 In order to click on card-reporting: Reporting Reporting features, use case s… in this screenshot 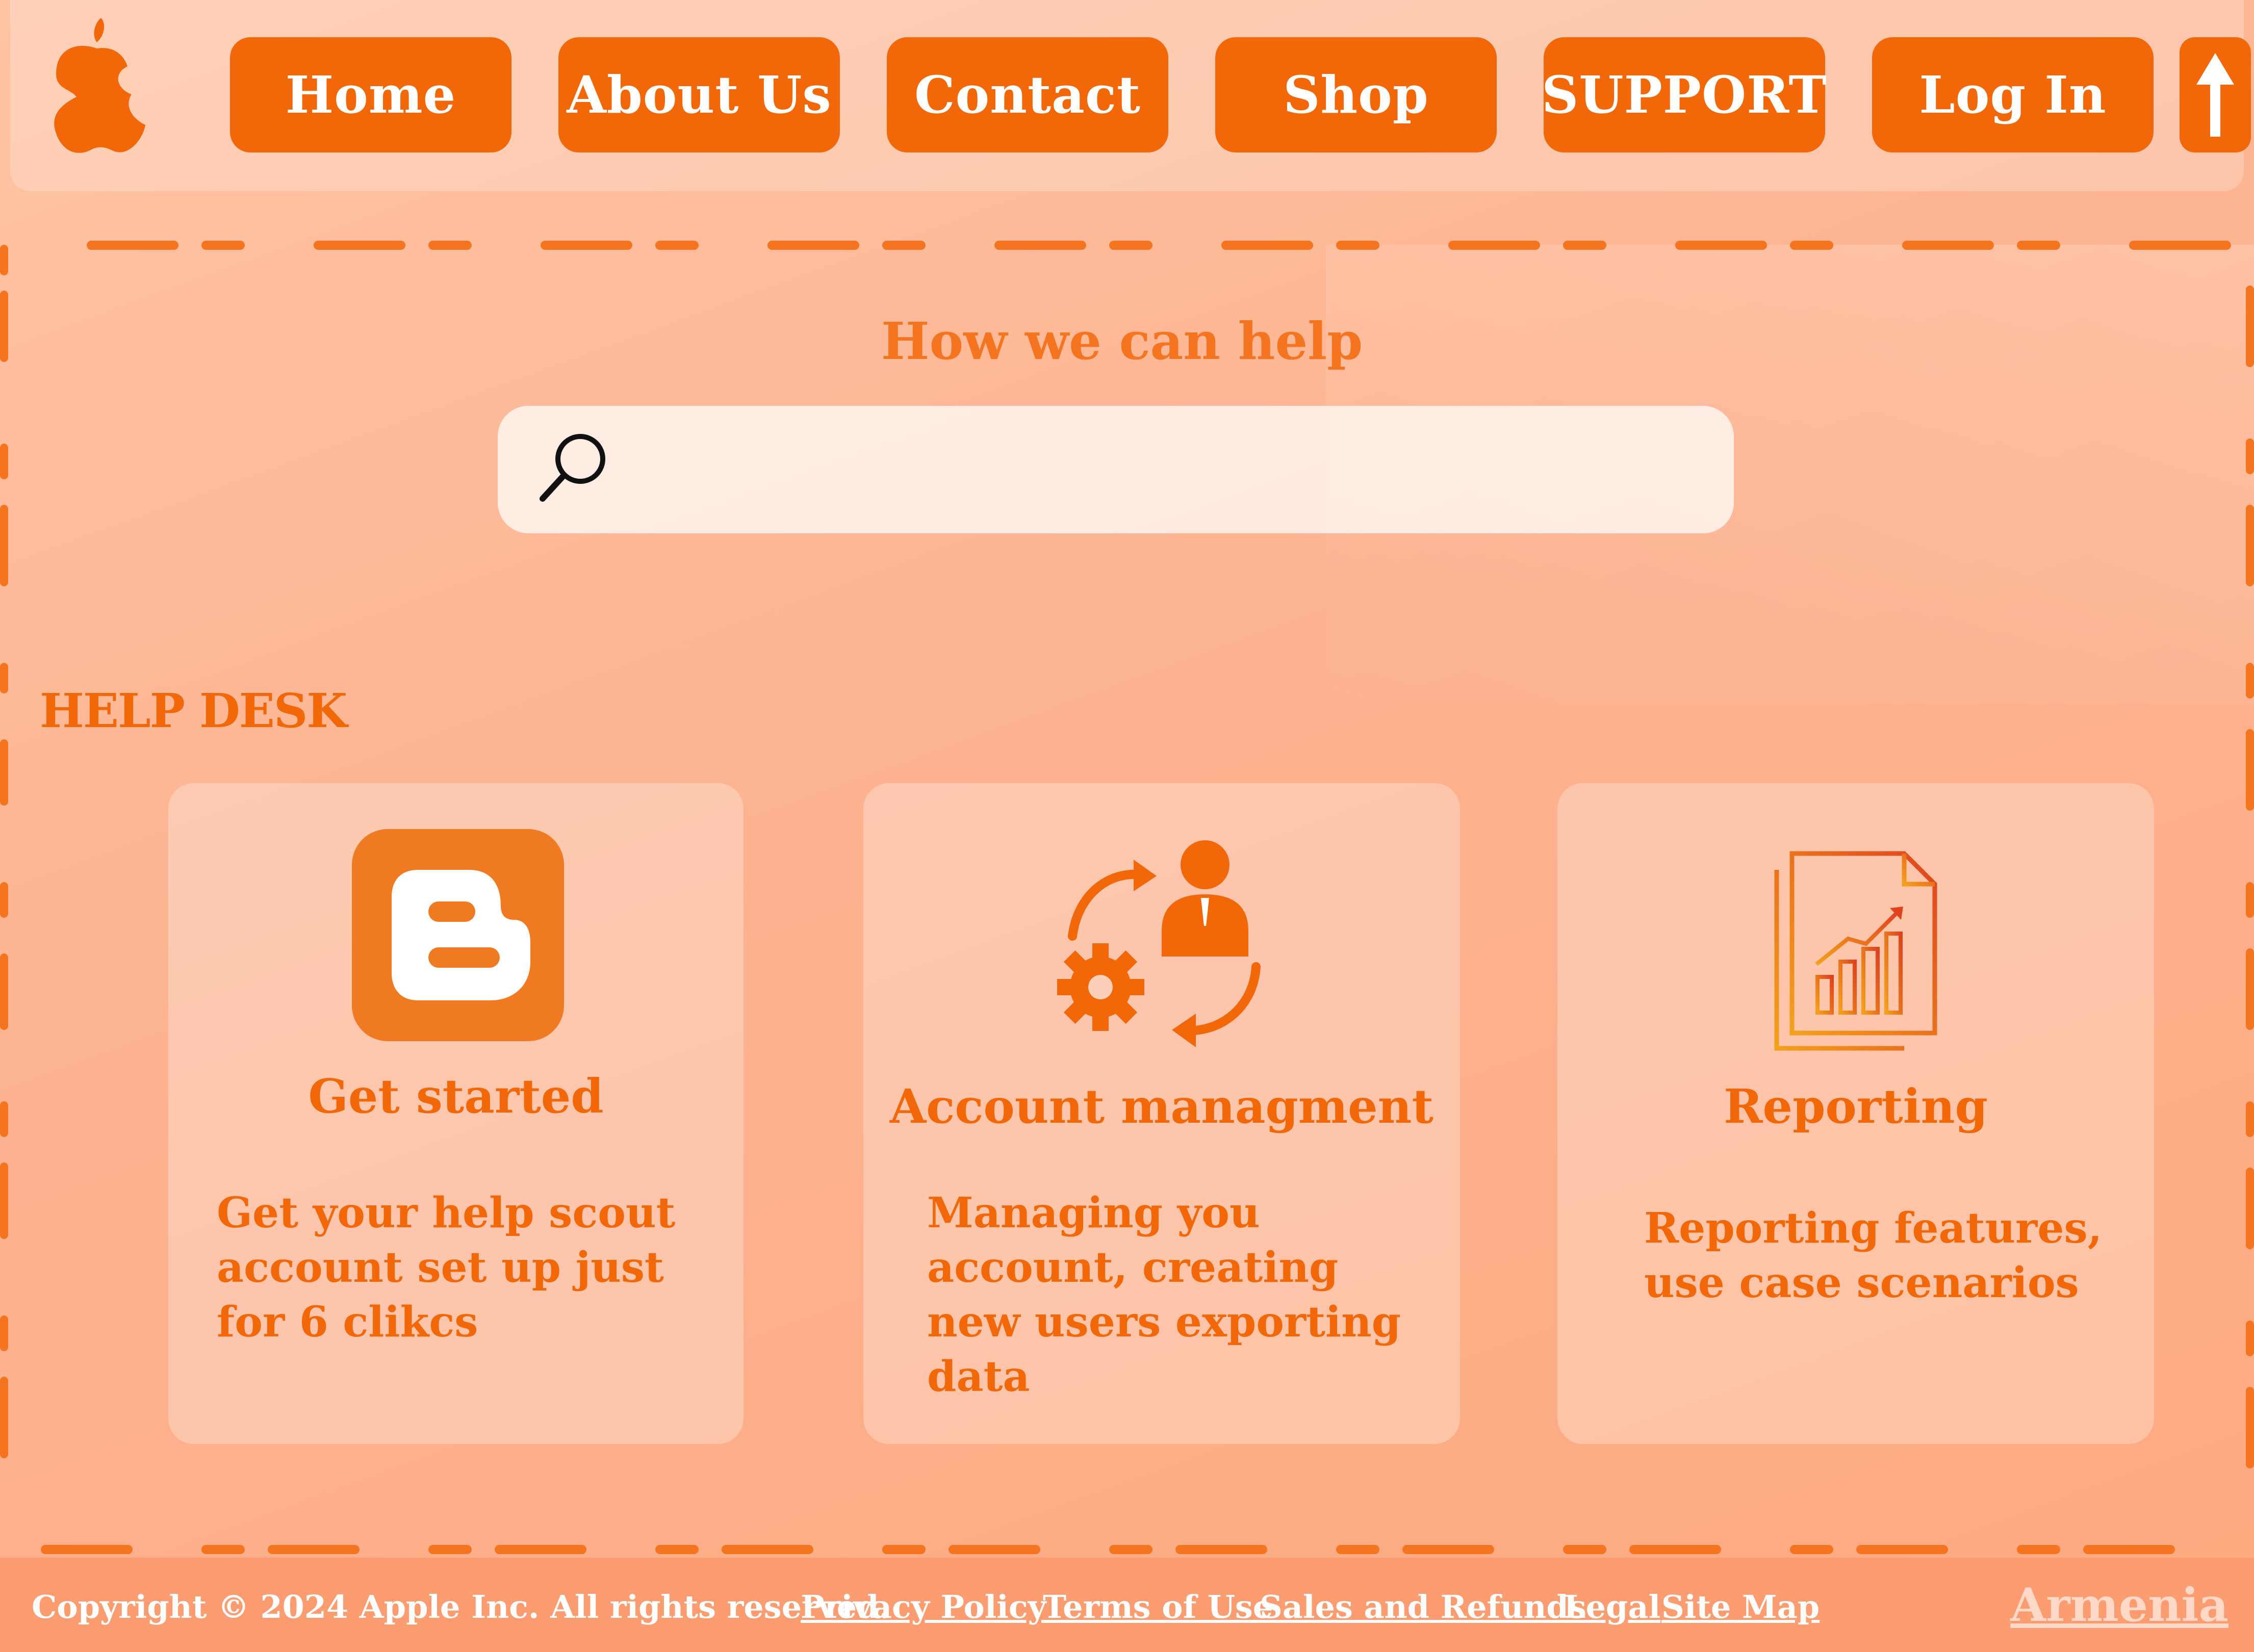, I will do `click(1855, 1113)`.